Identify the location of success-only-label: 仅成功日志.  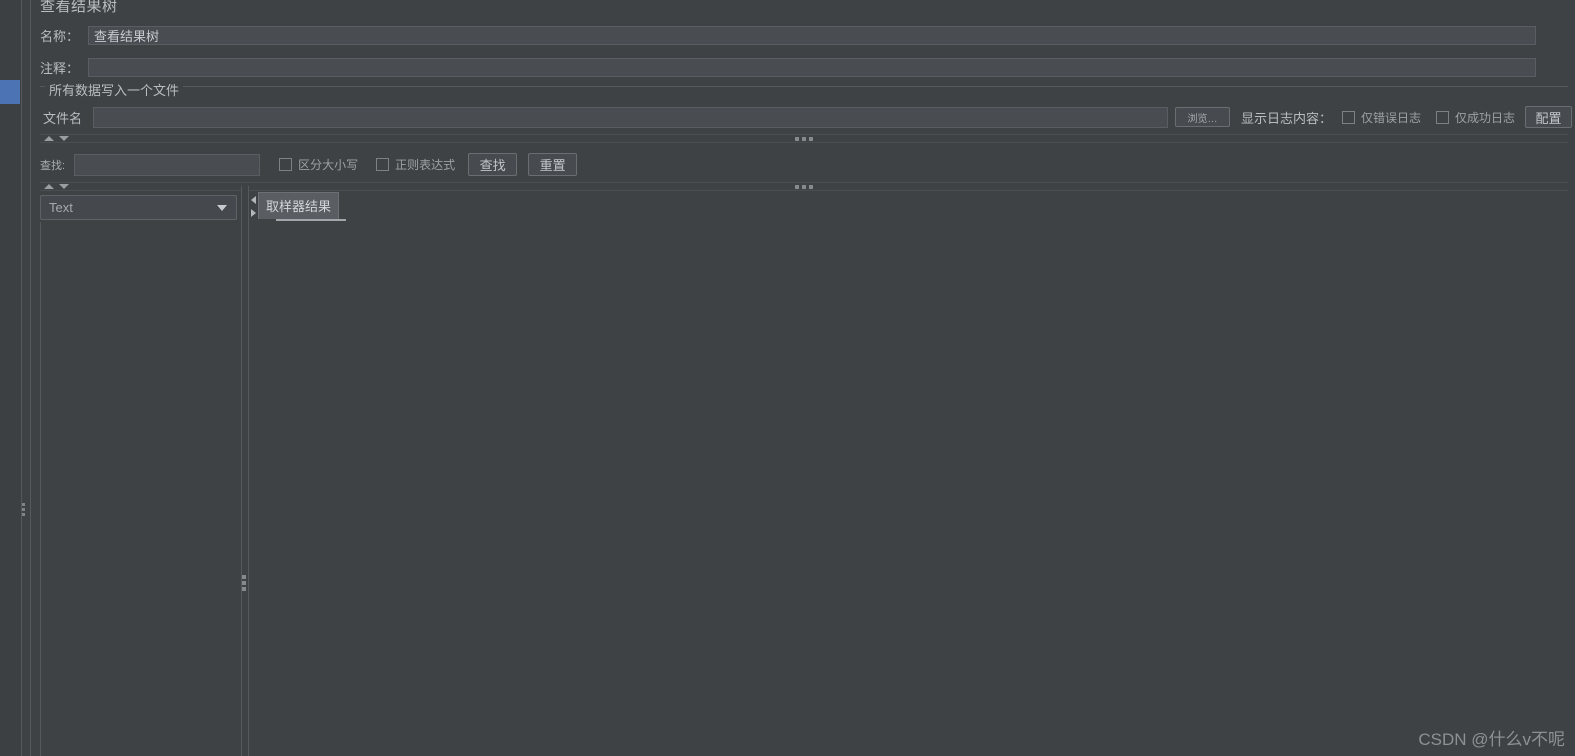
(1485, 117).